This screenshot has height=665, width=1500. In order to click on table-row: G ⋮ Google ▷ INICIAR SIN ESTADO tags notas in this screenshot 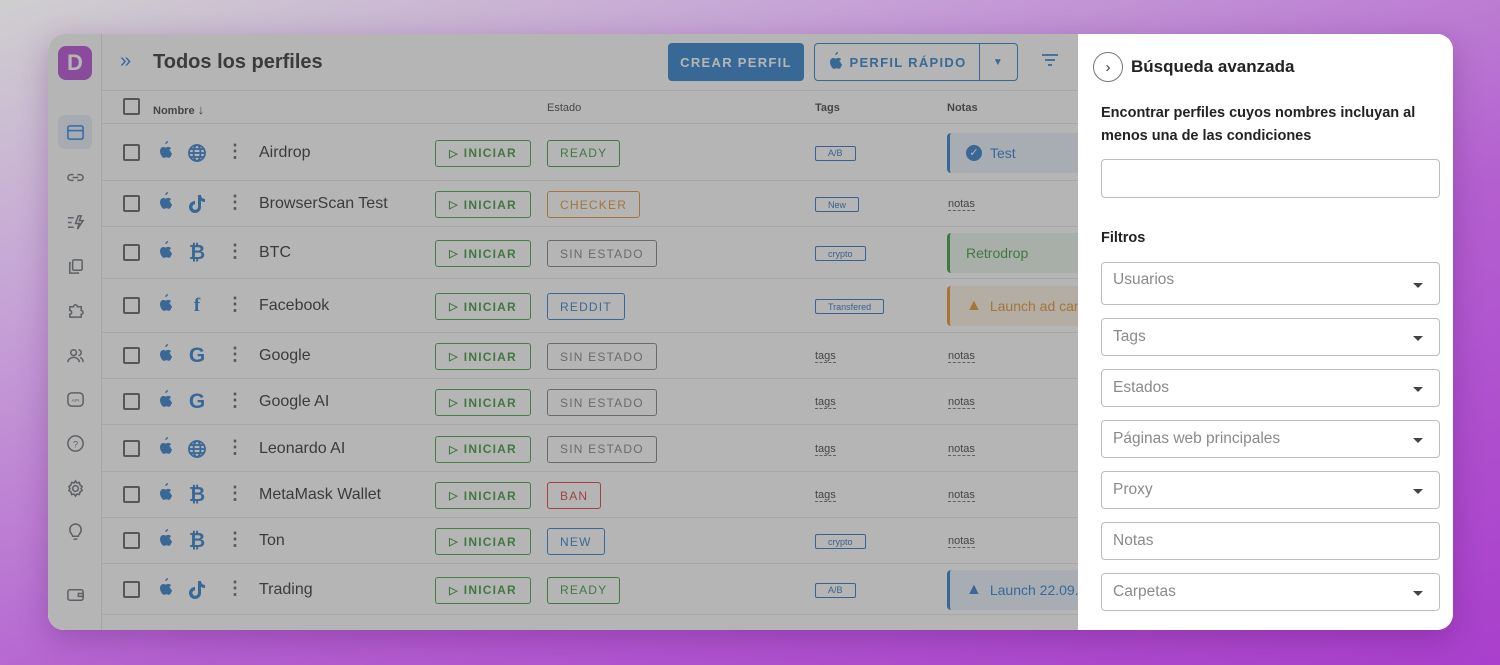, I will do `click(590, 356)`.